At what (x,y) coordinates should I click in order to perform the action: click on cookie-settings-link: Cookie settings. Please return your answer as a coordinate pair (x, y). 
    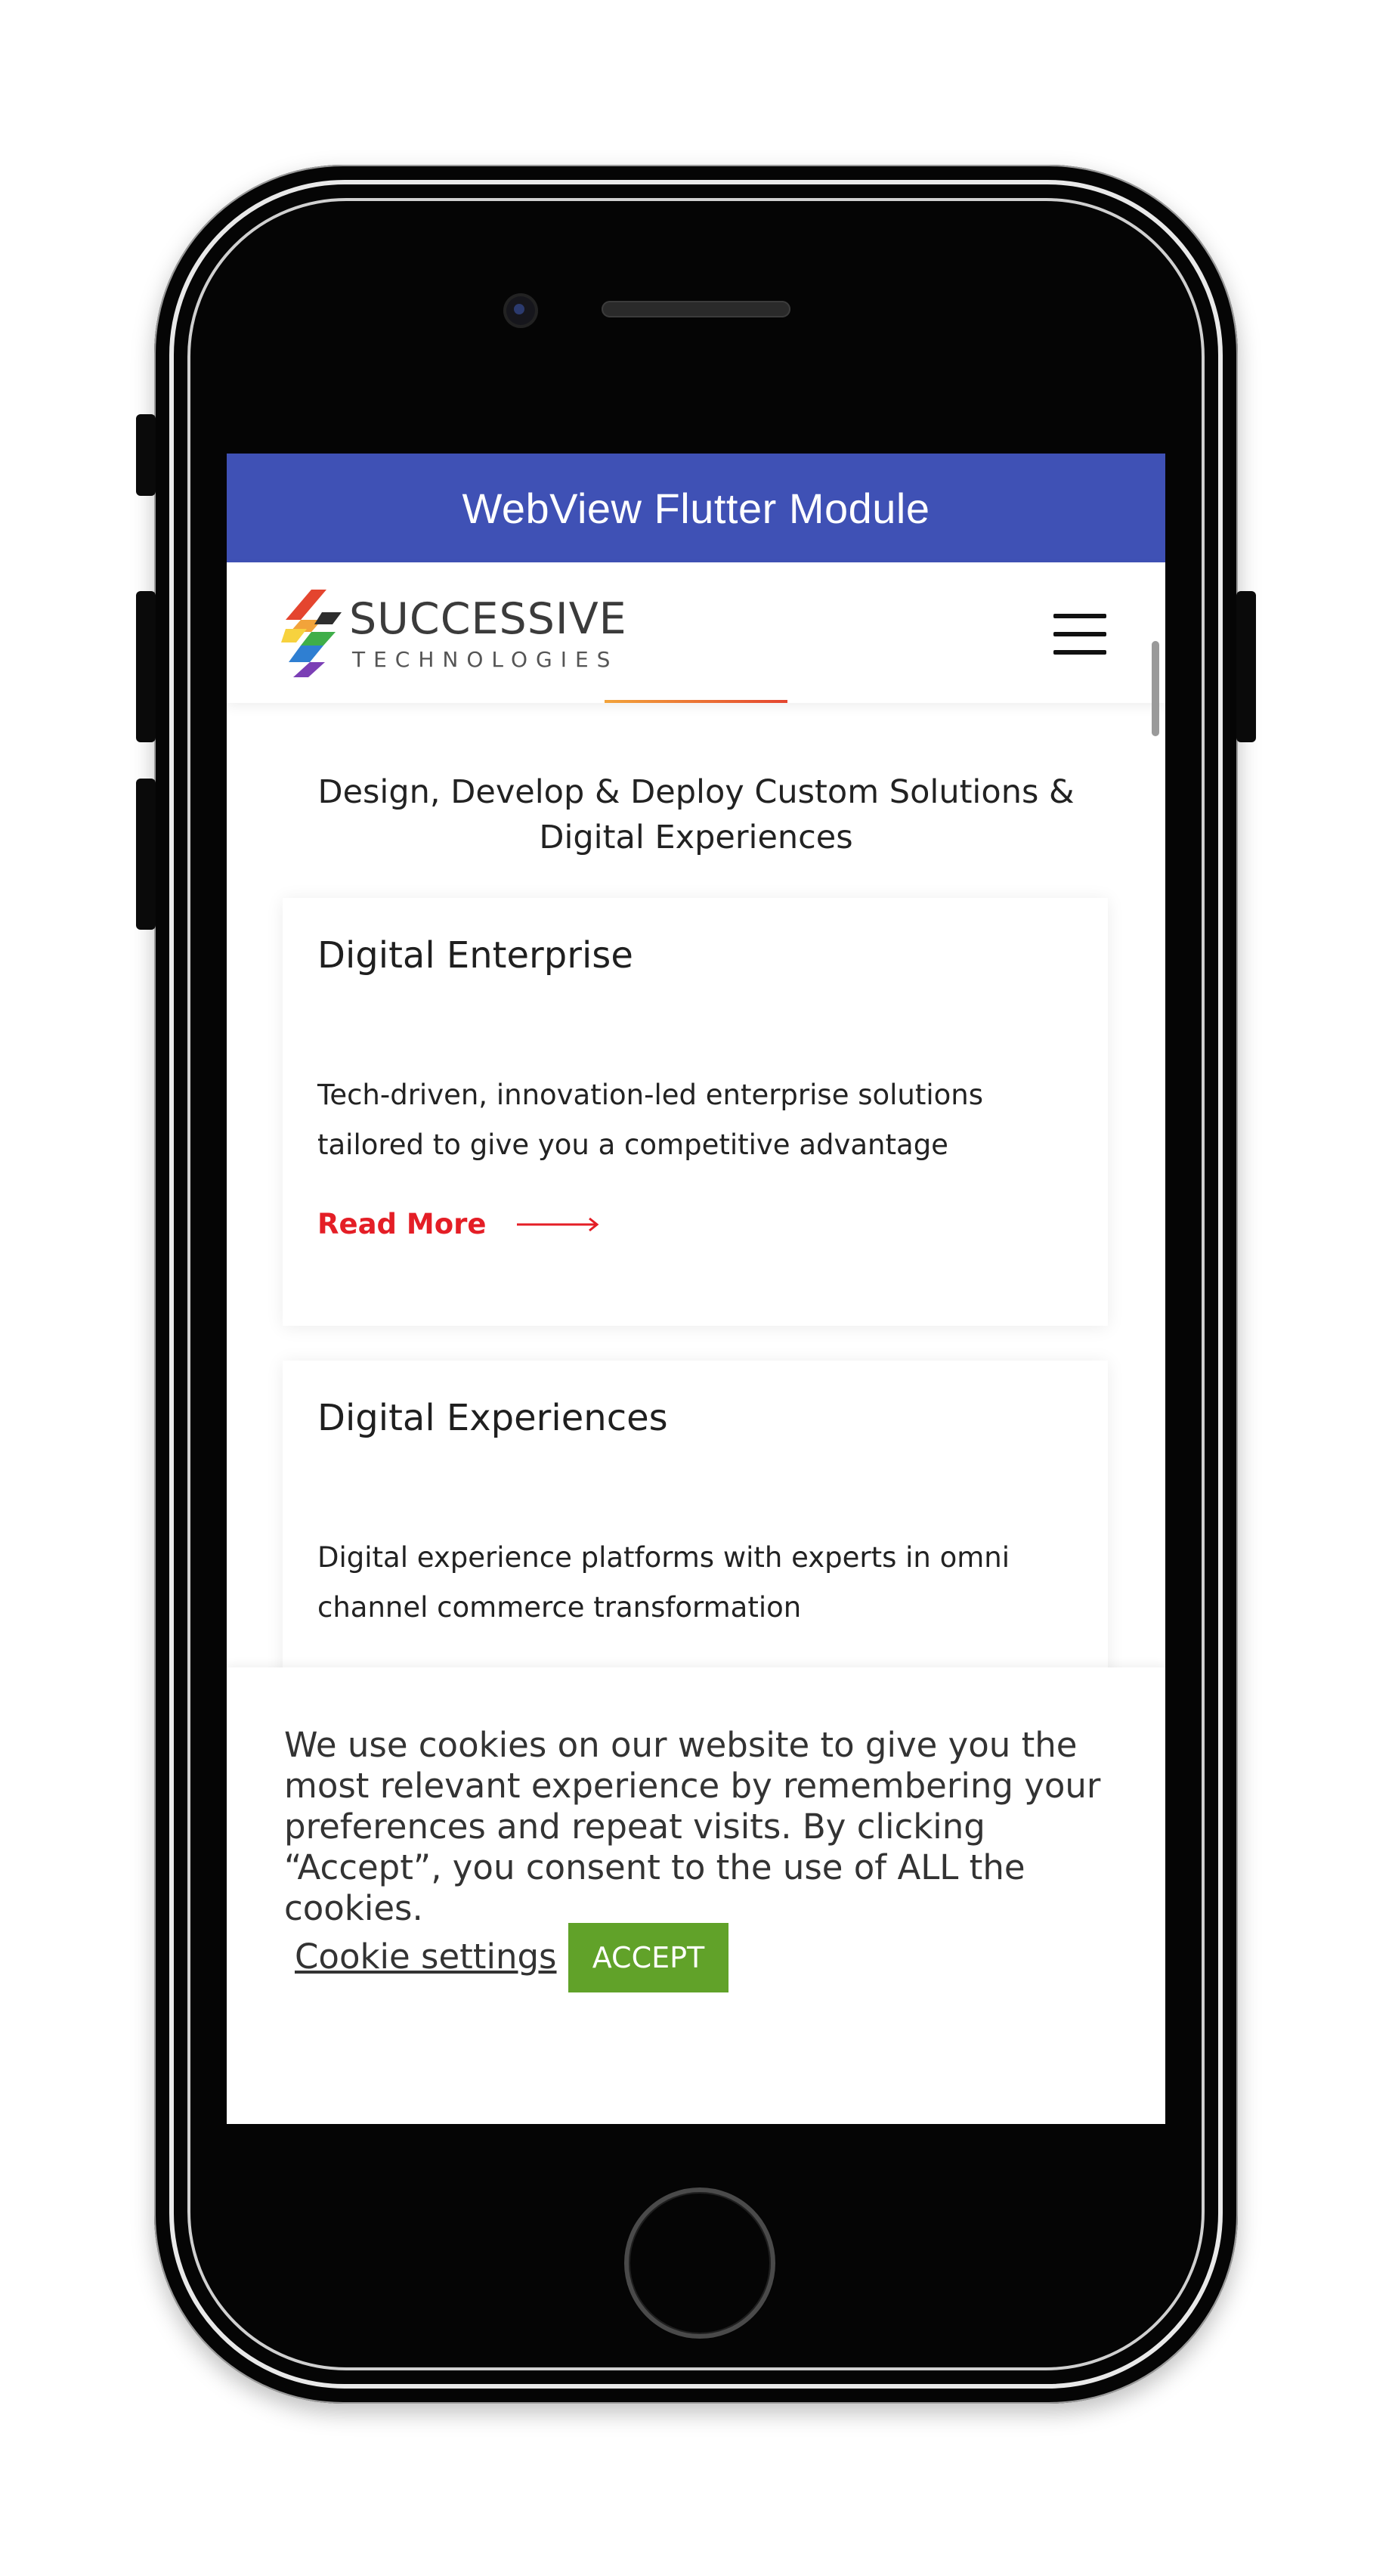
    Looking at the image, I should click on (426, 1957).